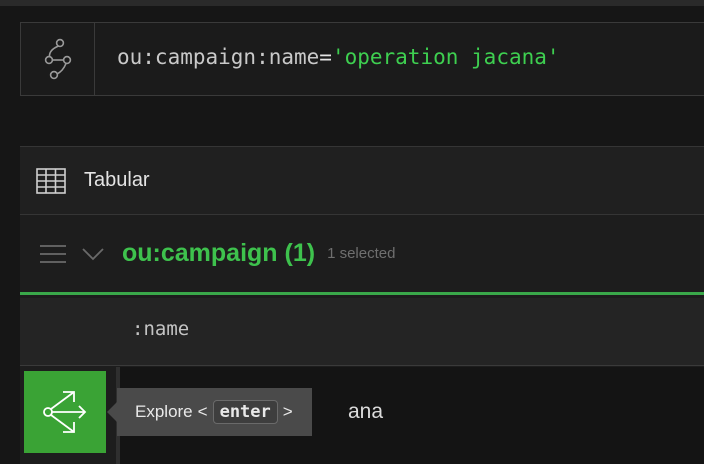  Describe the element at coordinates (53, 254) in the screenshot. I see `hamburger-menu-icon` at that location.